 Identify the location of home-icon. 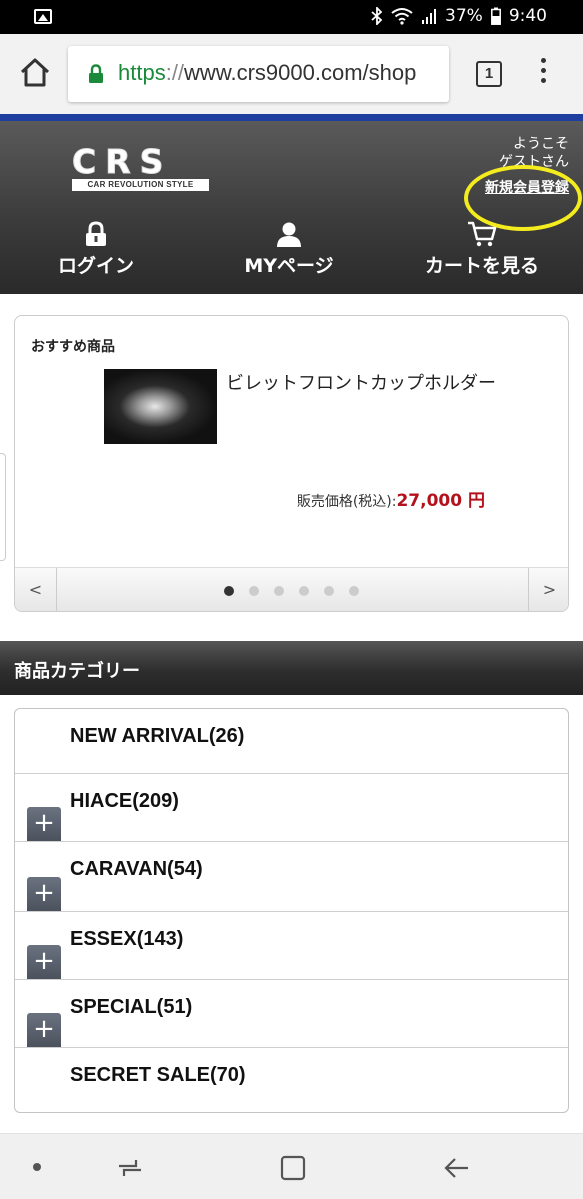
(35, 73).